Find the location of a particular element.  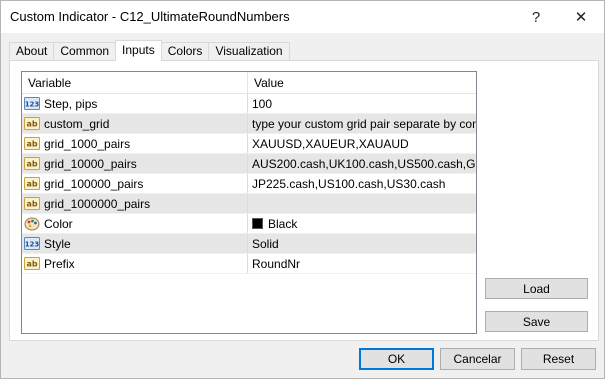

variable-cell: ab custom_grid is located at coordinates (135, 123).